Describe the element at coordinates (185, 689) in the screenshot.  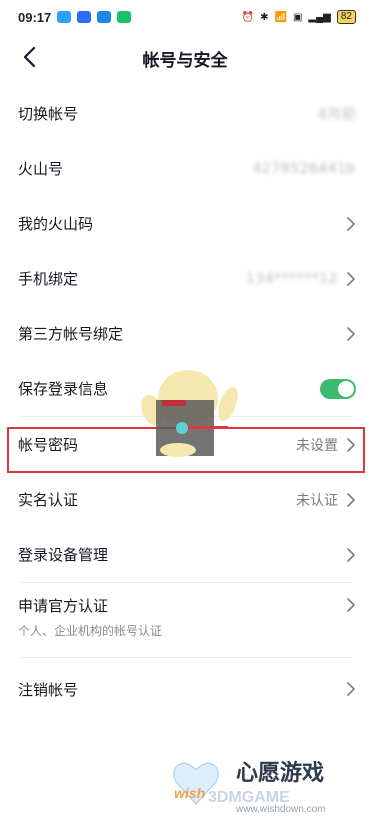
I see `row-cancel-account: 注销帐号` at that location.